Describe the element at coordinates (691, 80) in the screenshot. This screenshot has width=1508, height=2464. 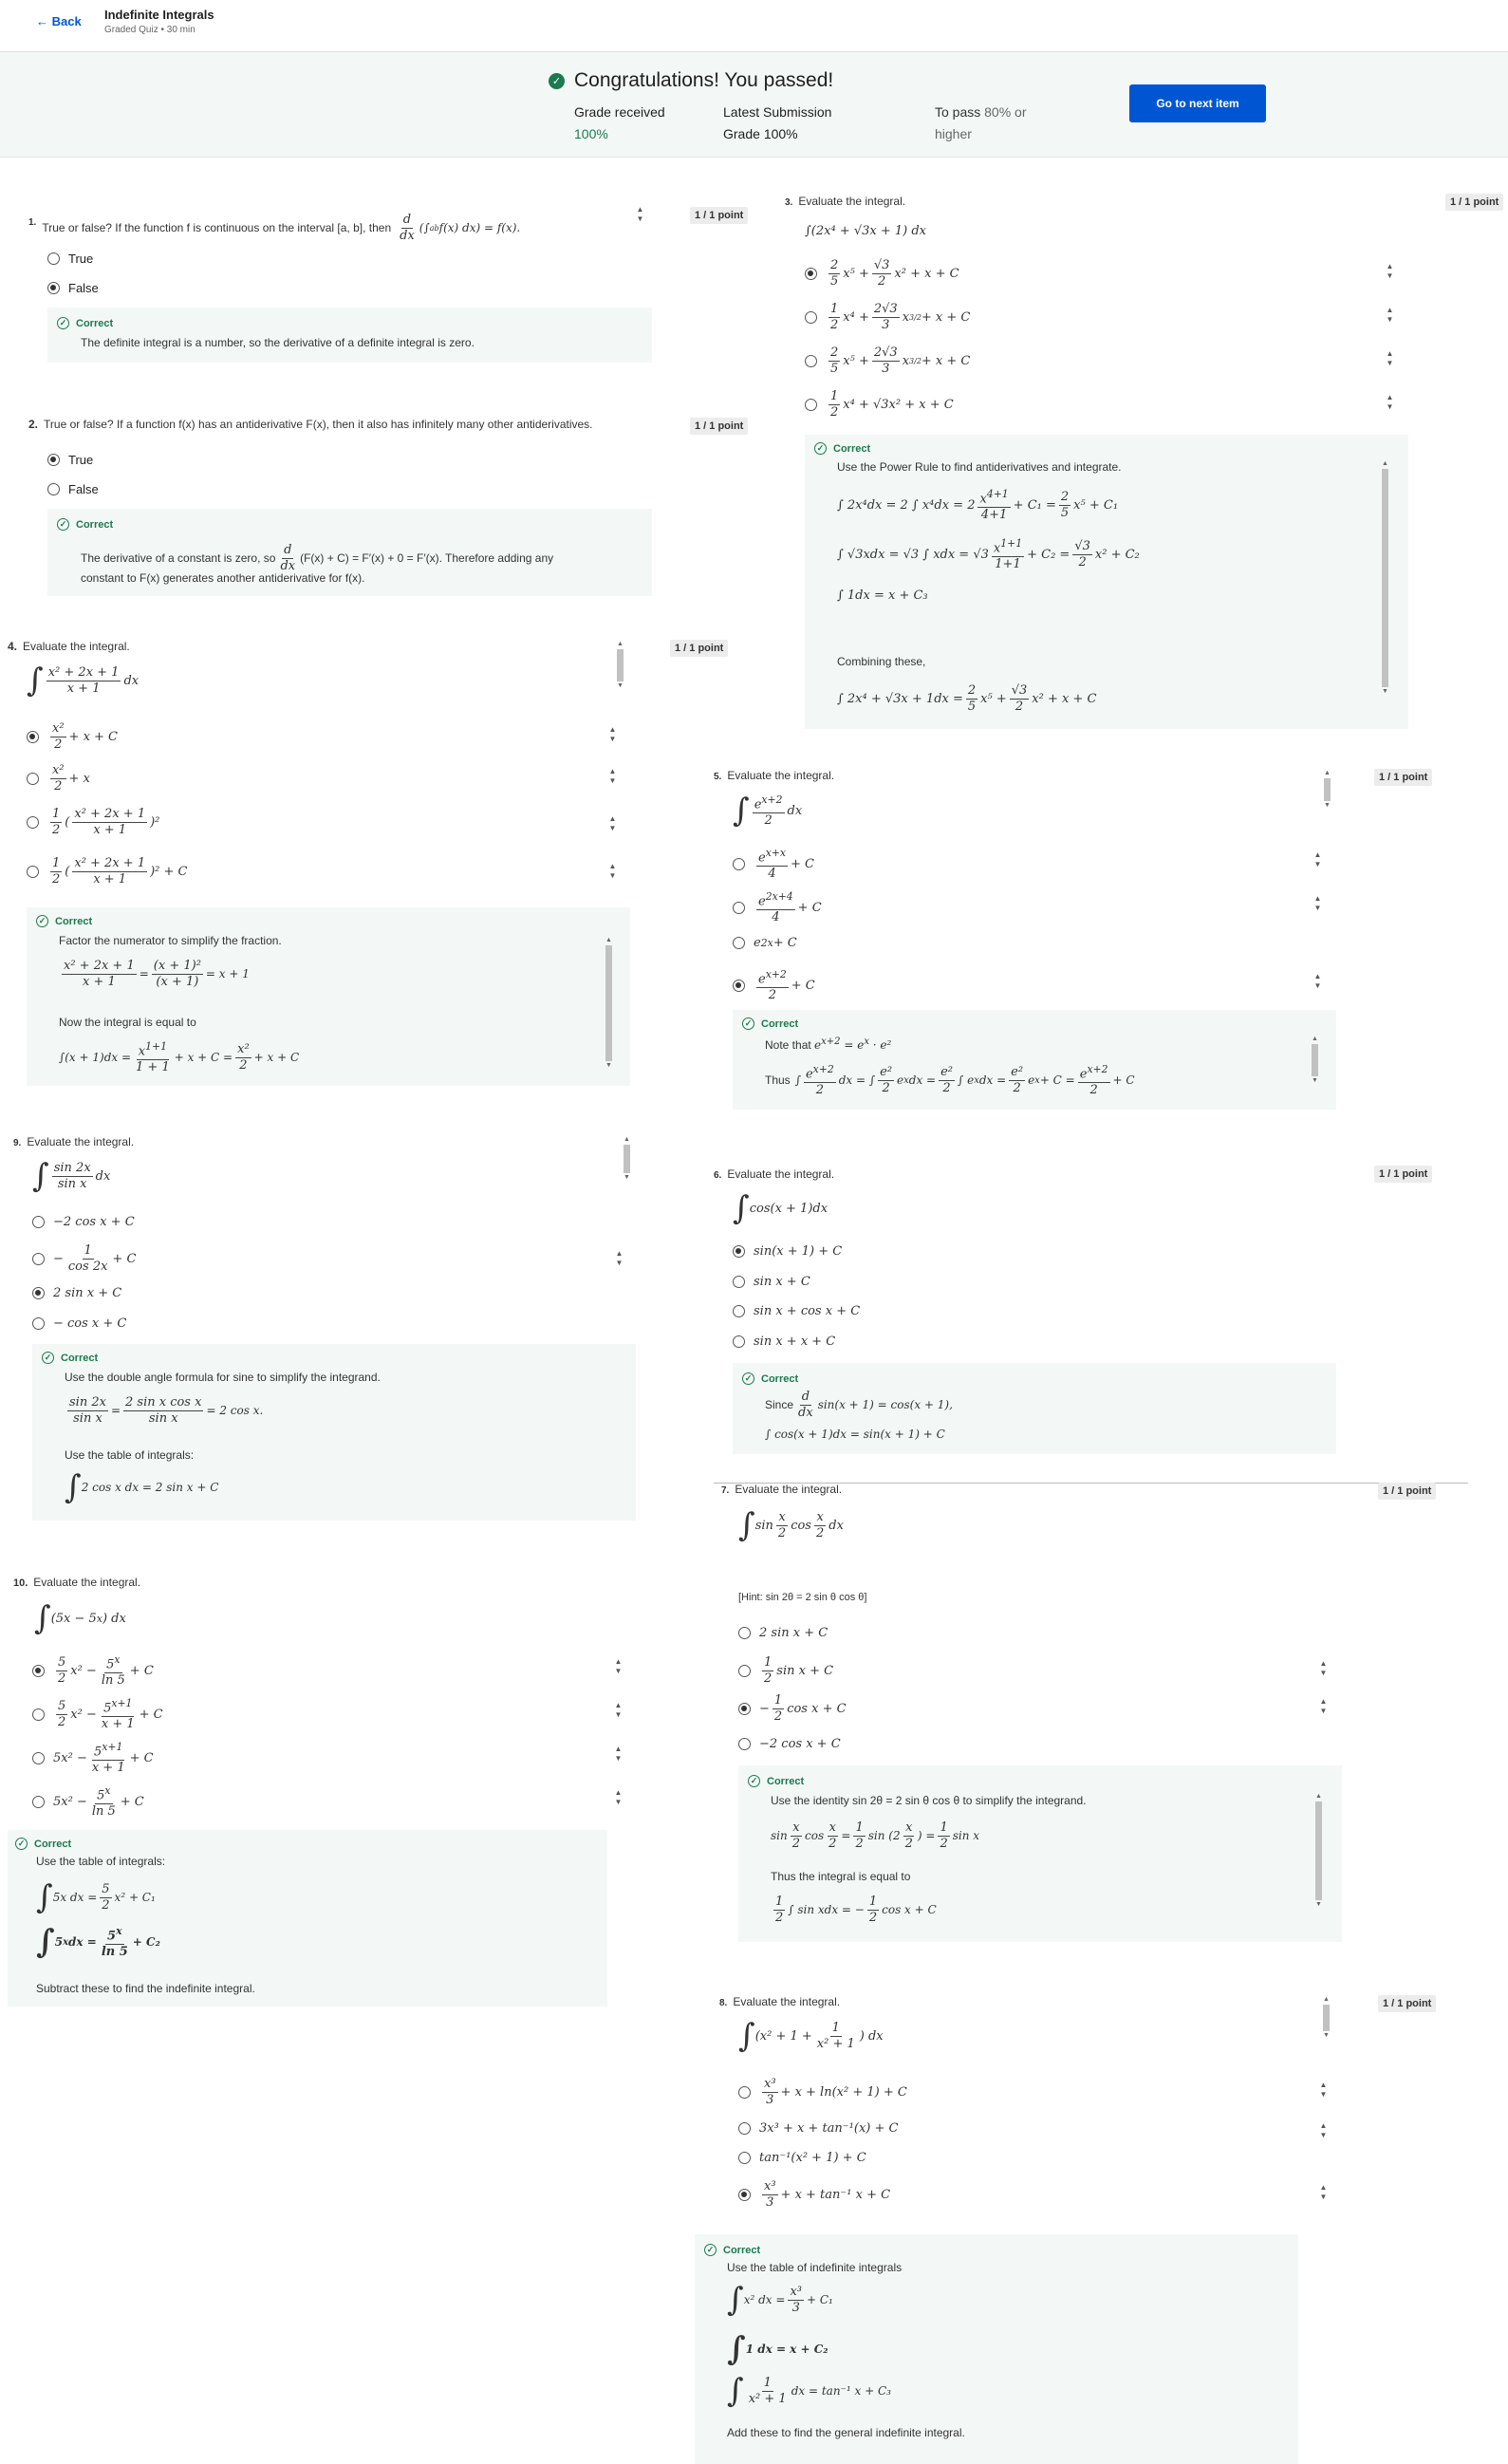
I see `passed-title: ✓ Congratulations! You passed!` at that location.